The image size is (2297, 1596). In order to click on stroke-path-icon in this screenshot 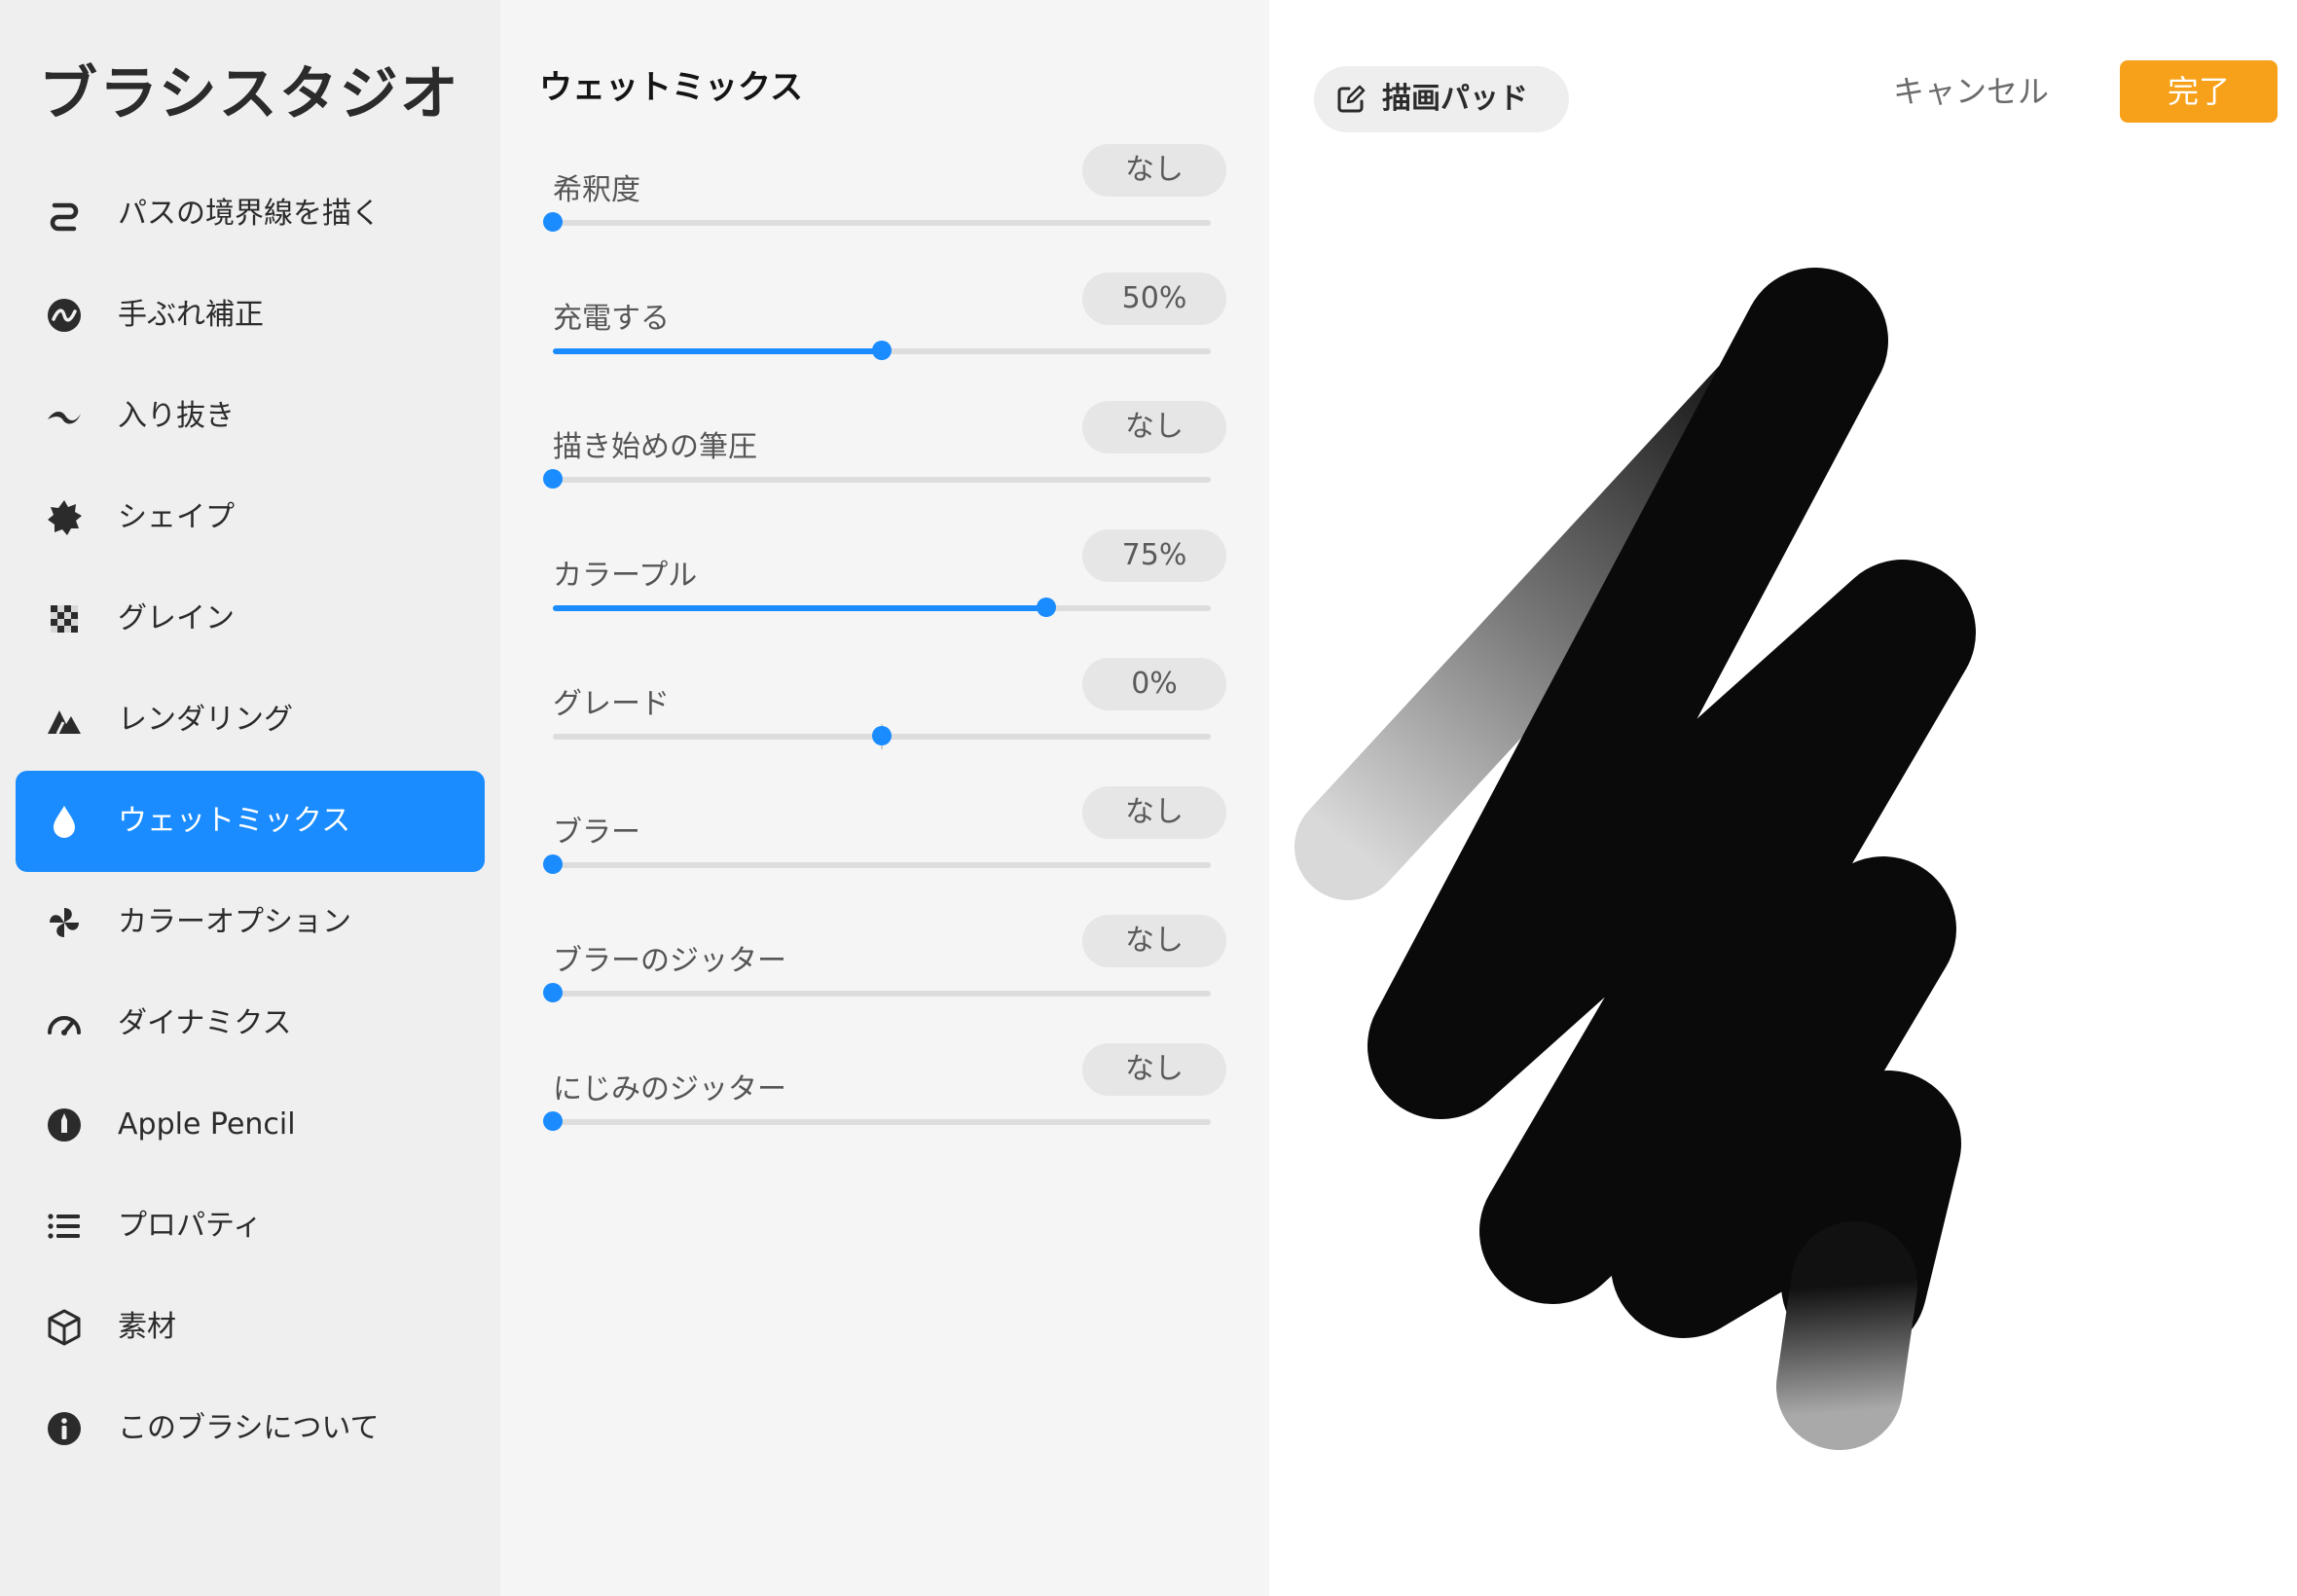, I will do `click(64, 214)`.